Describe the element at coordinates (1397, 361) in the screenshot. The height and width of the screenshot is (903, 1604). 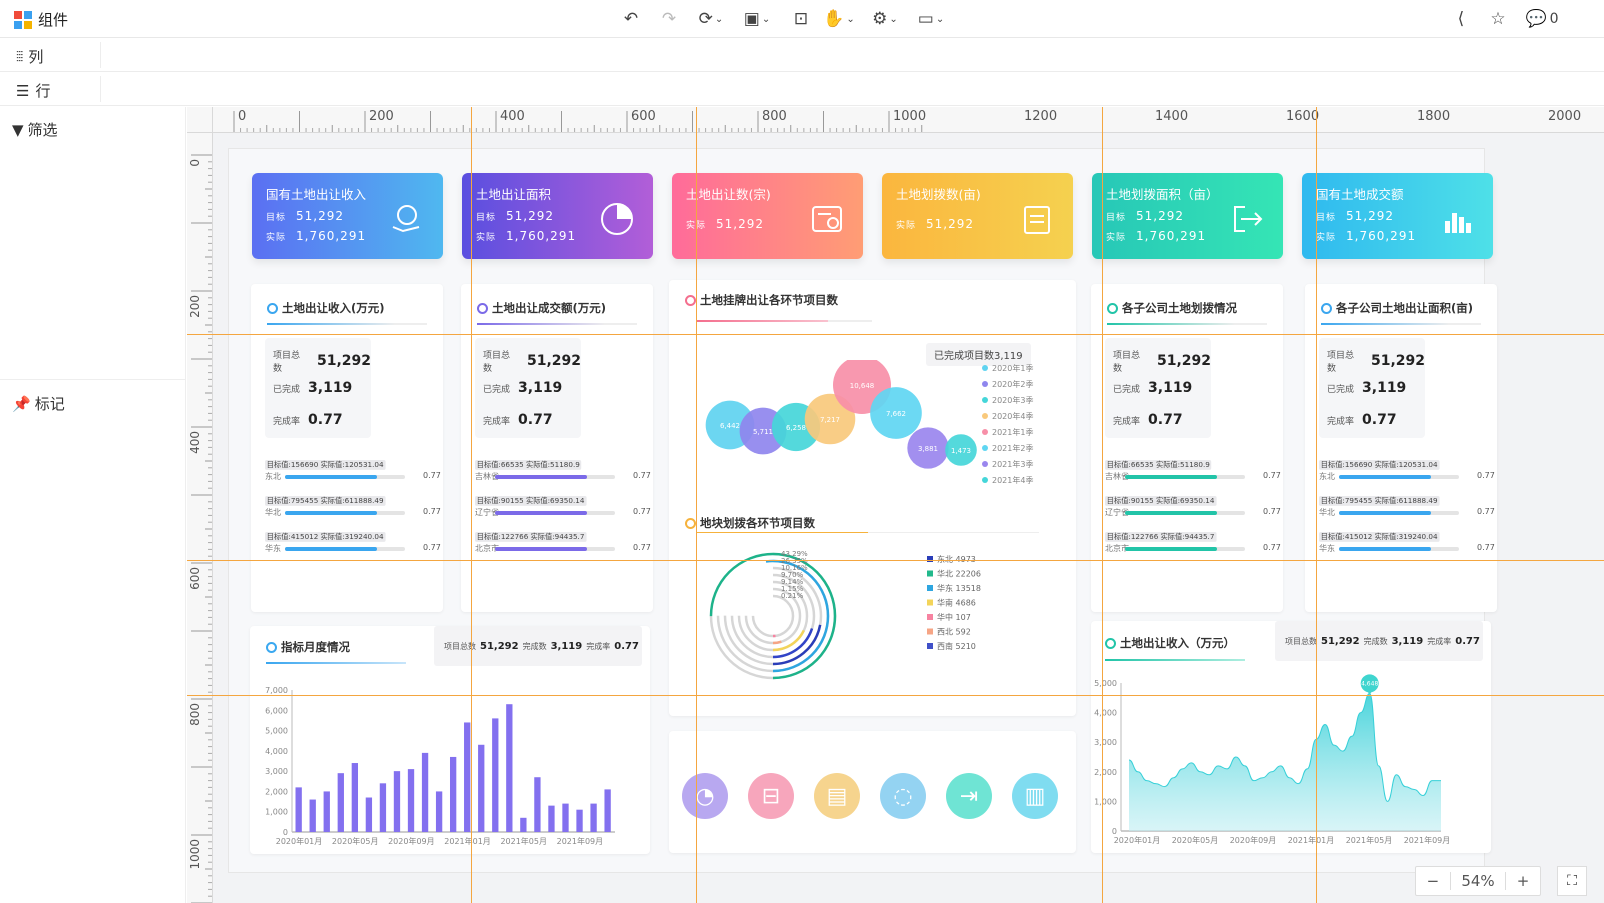
I see `summary-value: 51,292` at that location.